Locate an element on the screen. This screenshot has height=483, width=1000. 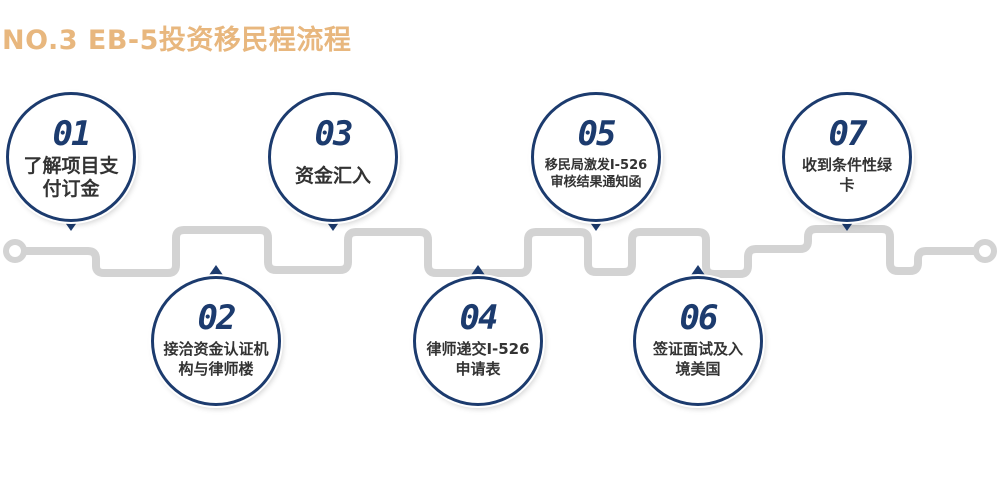
step-6-pointer is located at coordinates (698, 270).